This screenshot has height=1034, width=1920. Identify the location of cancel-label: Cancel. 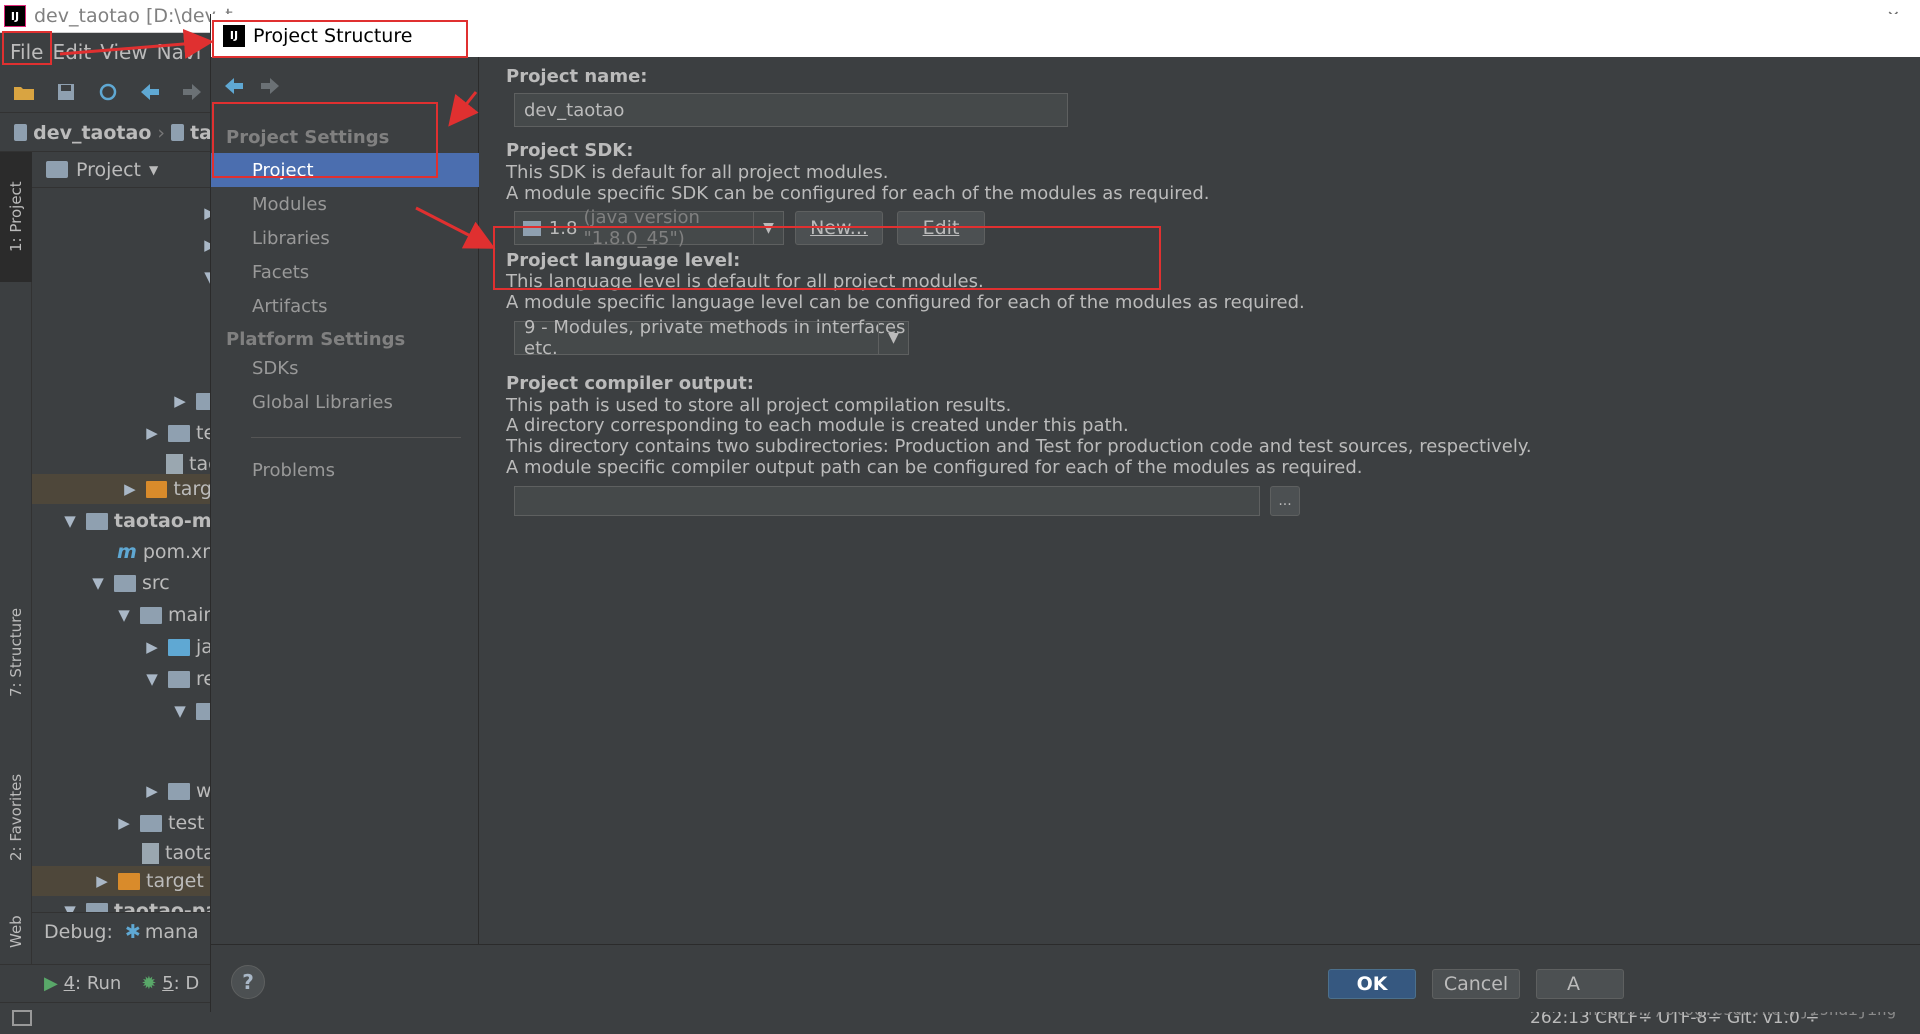
(1476, 984).